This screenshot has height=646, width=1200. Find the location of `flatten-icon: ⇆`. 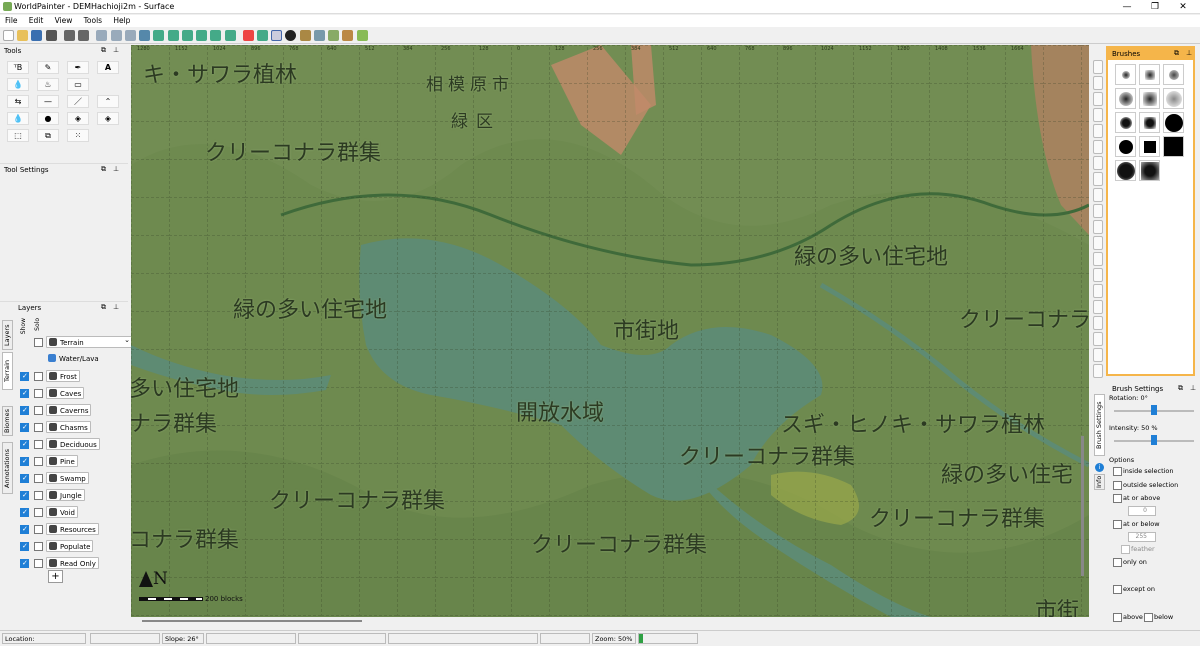

flatten-icon: ⇆ is located at coordinates (18, 101).